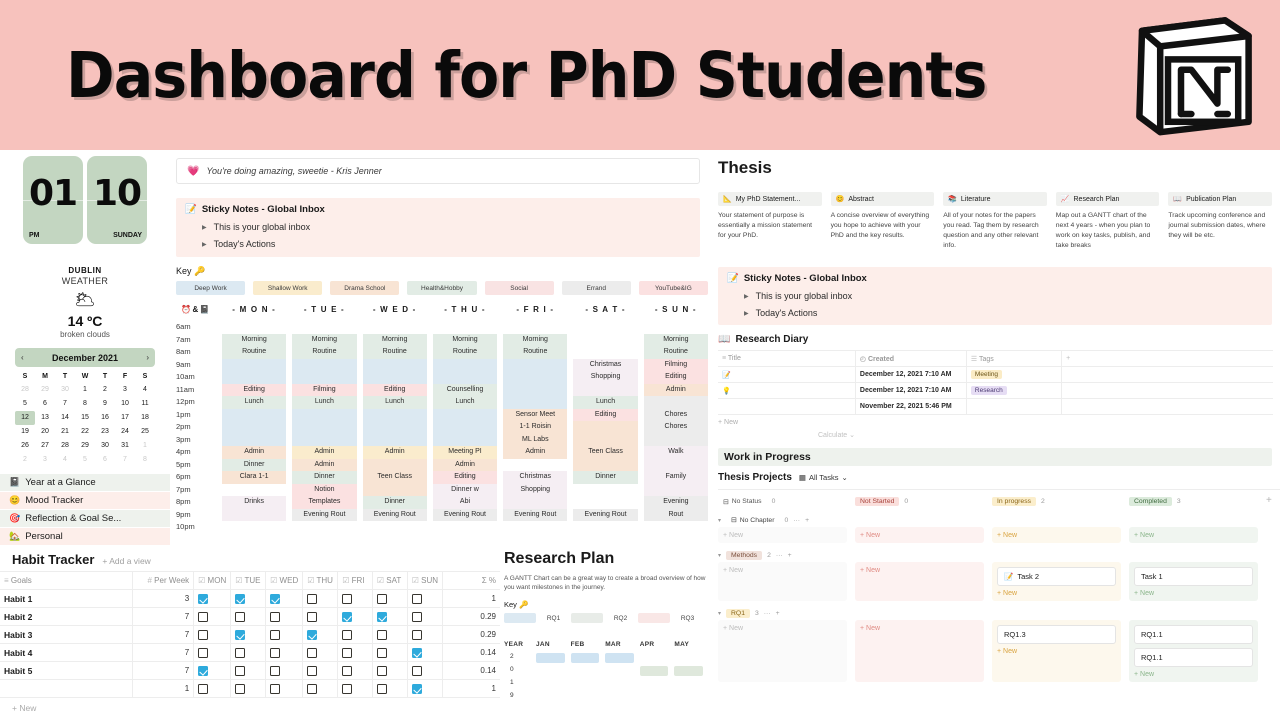 Image resolution: width=1280 pixels, height=720 pixels. Describe the element at coordinates (66, 580) in the screenshot. I see `column-header-goals: ≡ Goals` at that location.